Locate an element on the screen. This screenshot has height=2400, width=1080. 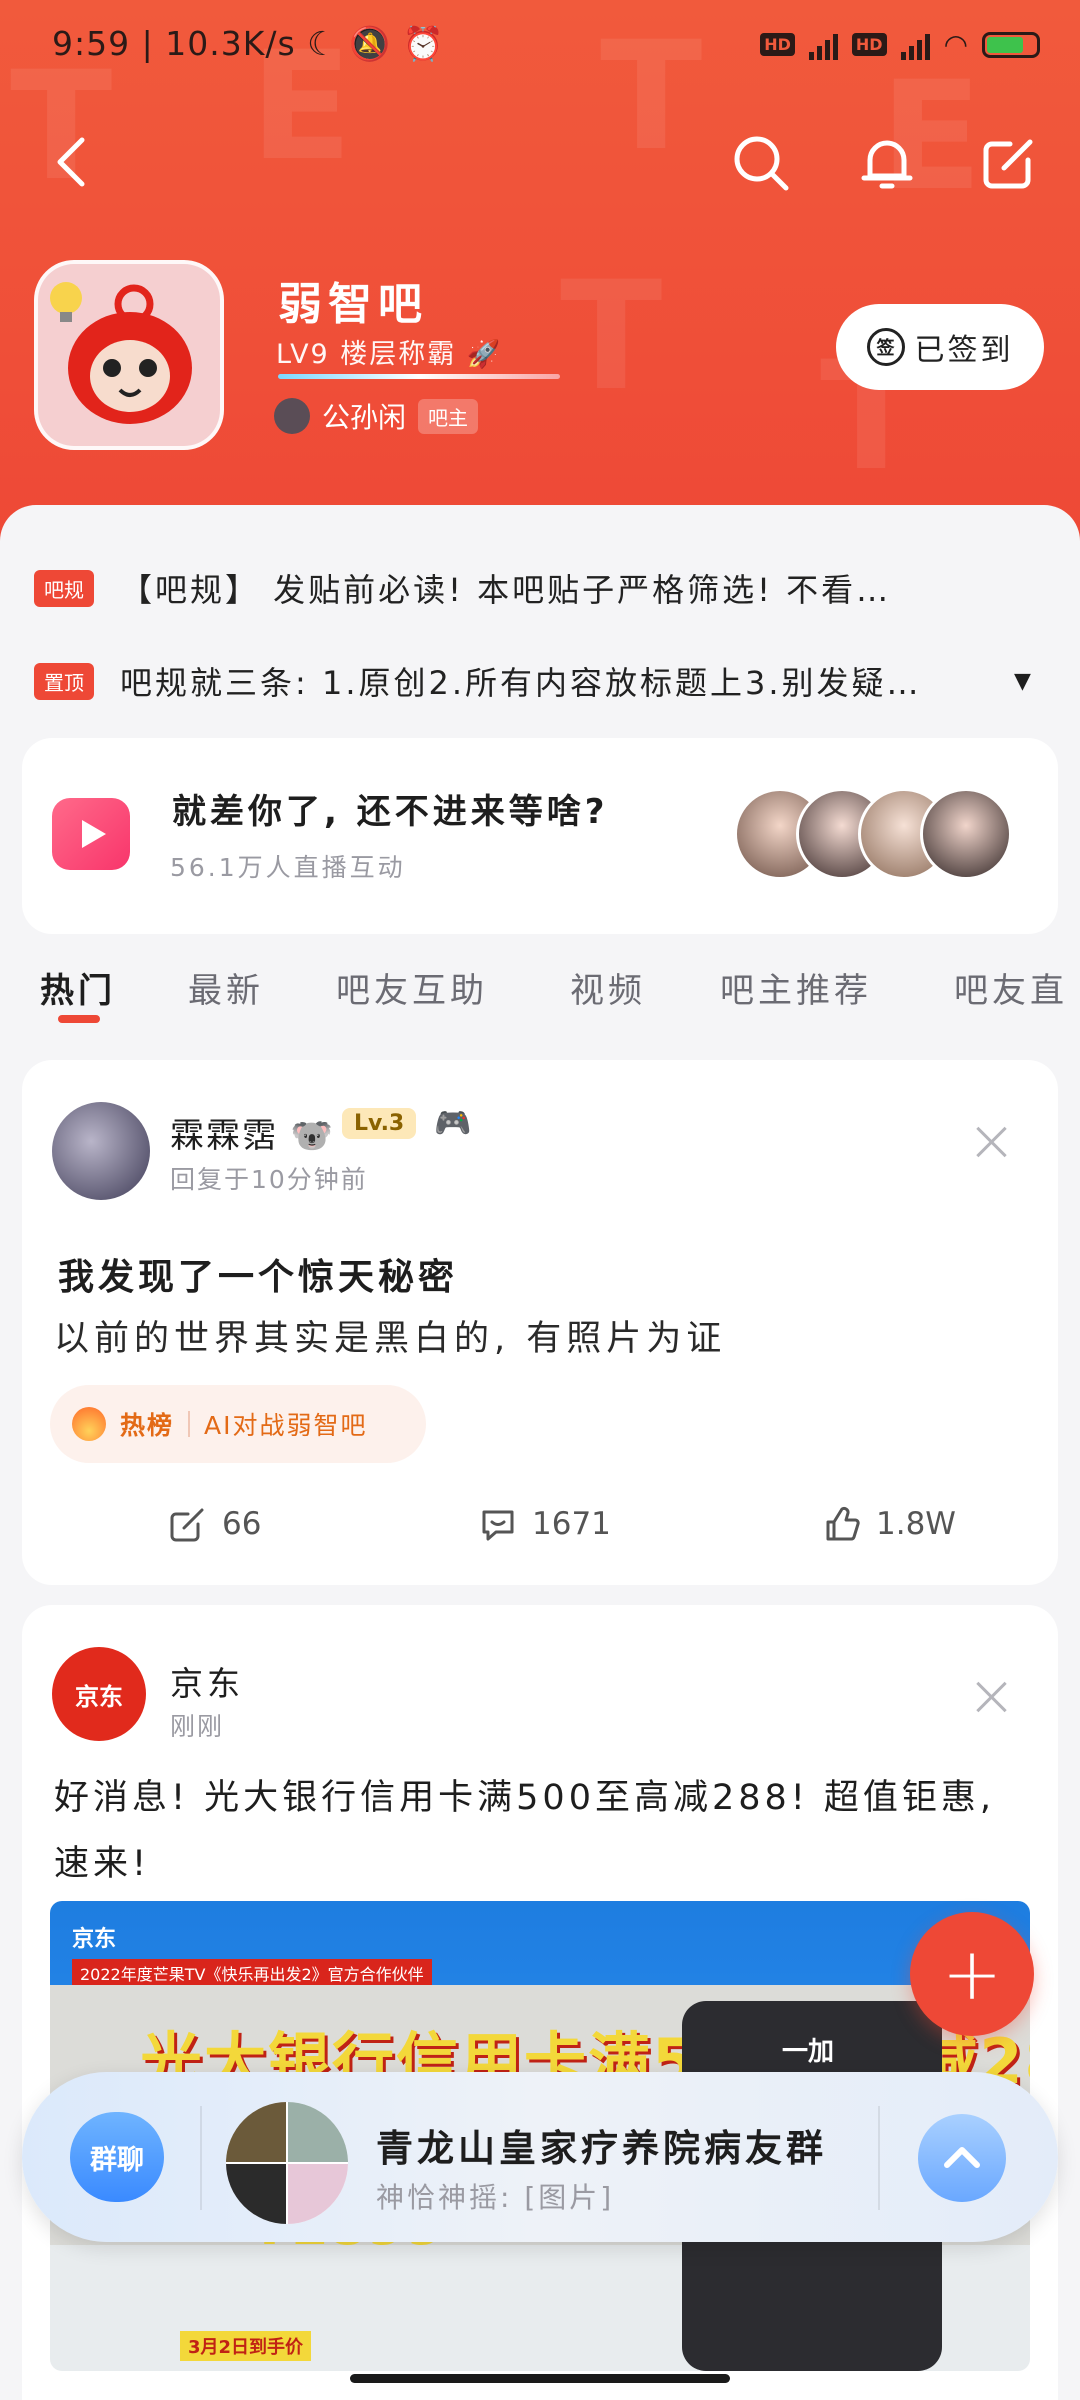
post-body: 以前的世界其实是黑白的, 有照片为证 is located at coordinates (390, 1339).